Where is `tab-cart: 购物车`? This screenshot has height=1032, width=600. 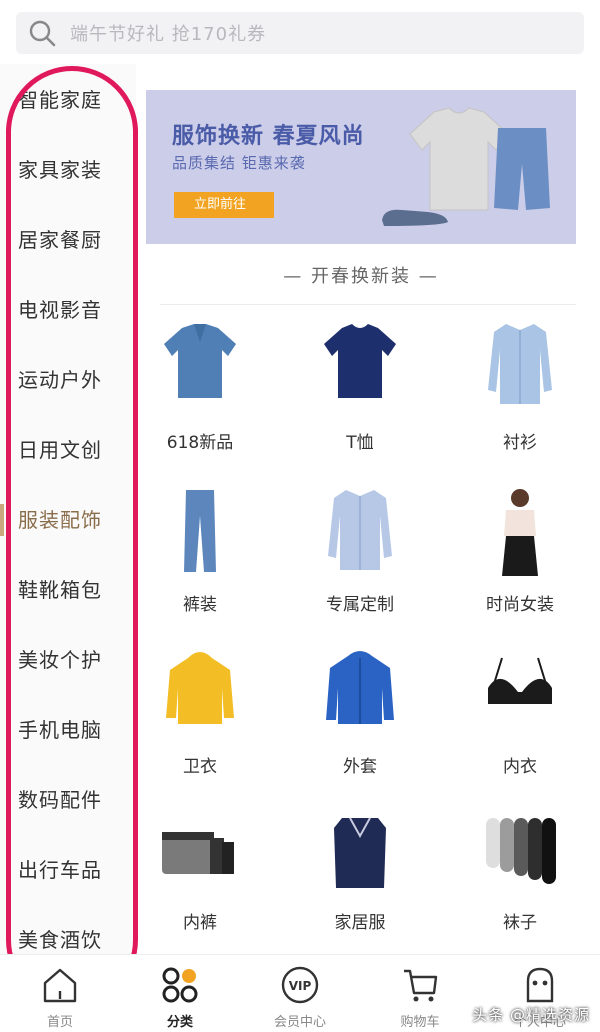
tab-cart: 购物车 is located at coordinates (420, 993).